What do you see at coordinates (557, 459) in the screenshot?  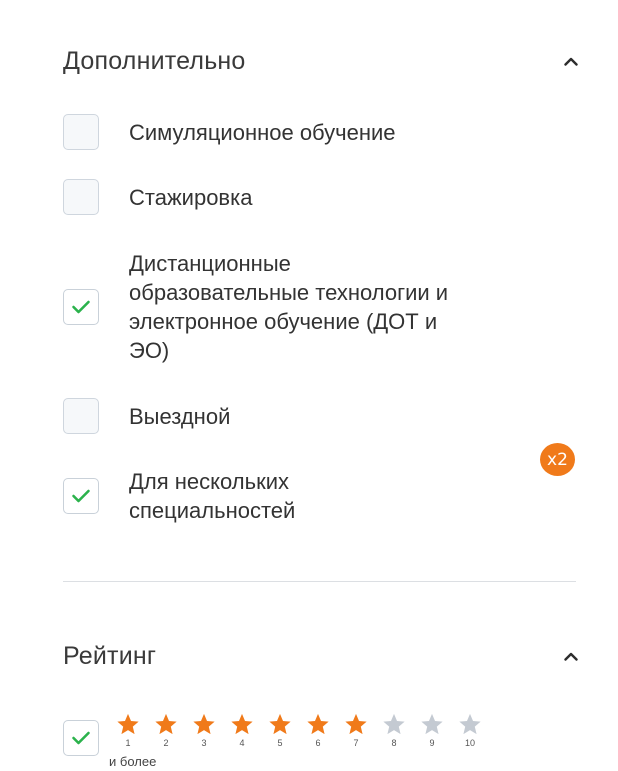 I see `selection-count-badge: x2` at bounding box center [557, 459].